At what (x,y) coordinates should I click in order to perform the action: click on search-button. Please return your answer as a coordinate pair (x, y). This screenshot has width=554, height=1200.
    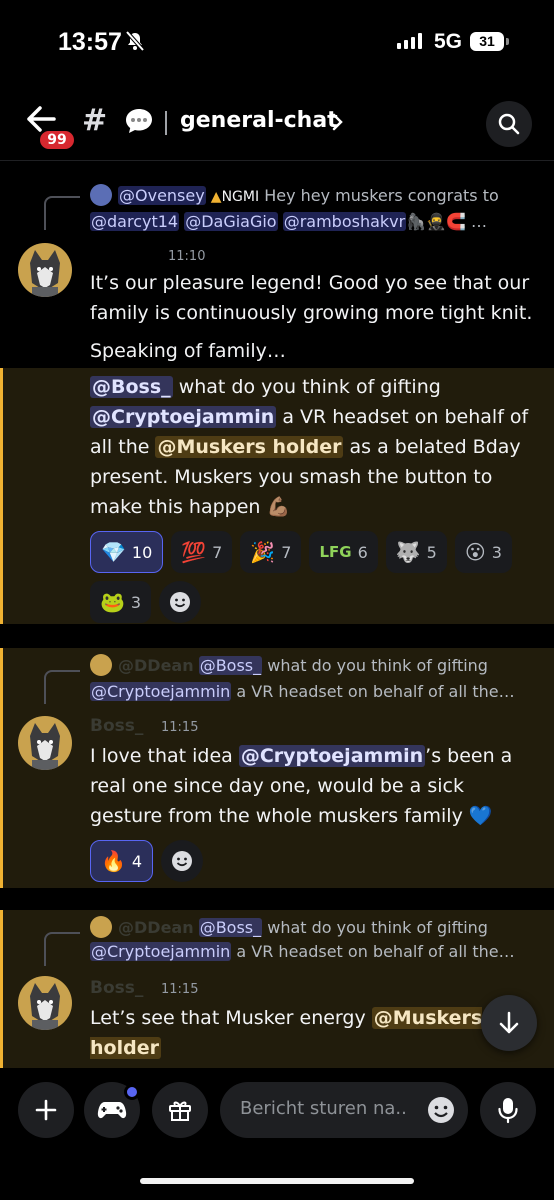
    Looking at the image, I should click on (509, 124).